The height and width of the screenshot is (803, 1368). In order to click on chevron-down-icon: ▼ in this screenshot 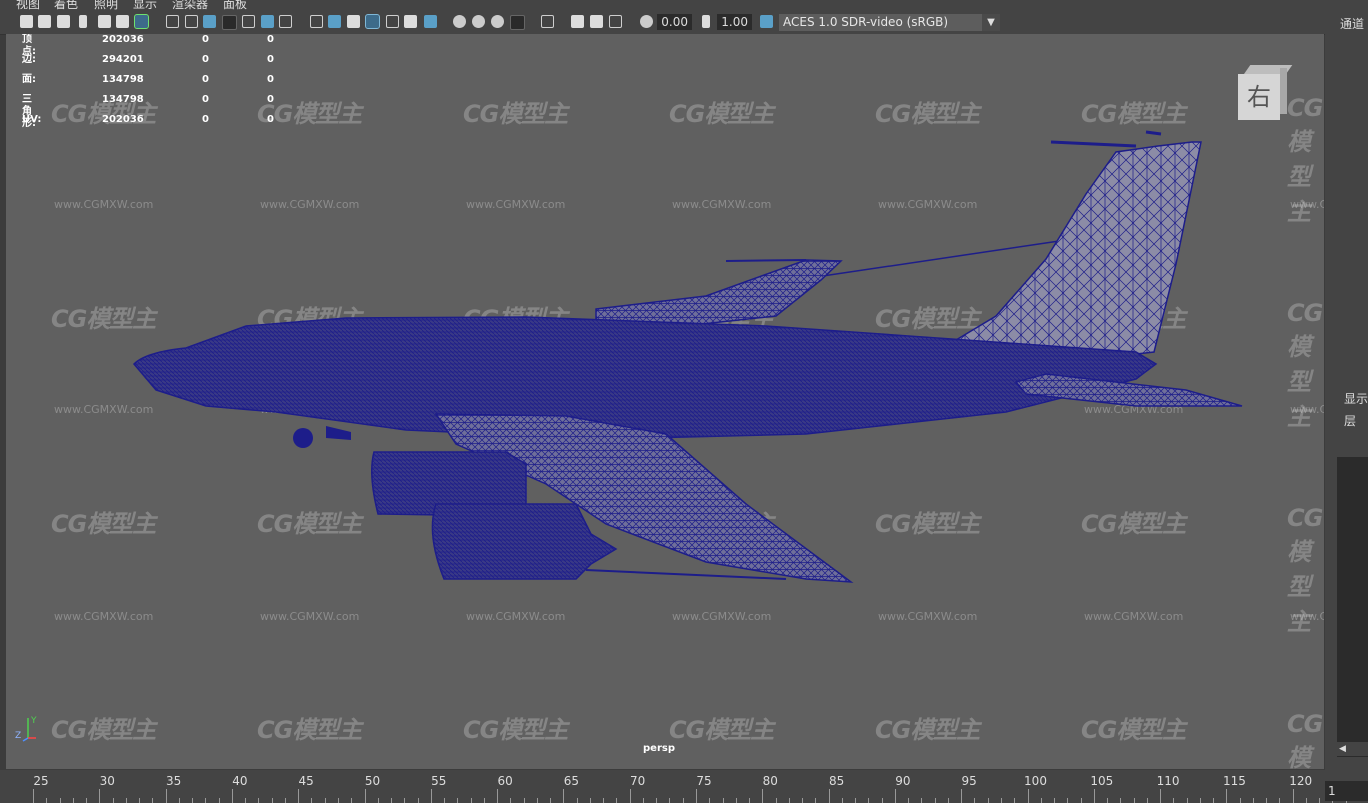, I will do `click(991, 22)`.